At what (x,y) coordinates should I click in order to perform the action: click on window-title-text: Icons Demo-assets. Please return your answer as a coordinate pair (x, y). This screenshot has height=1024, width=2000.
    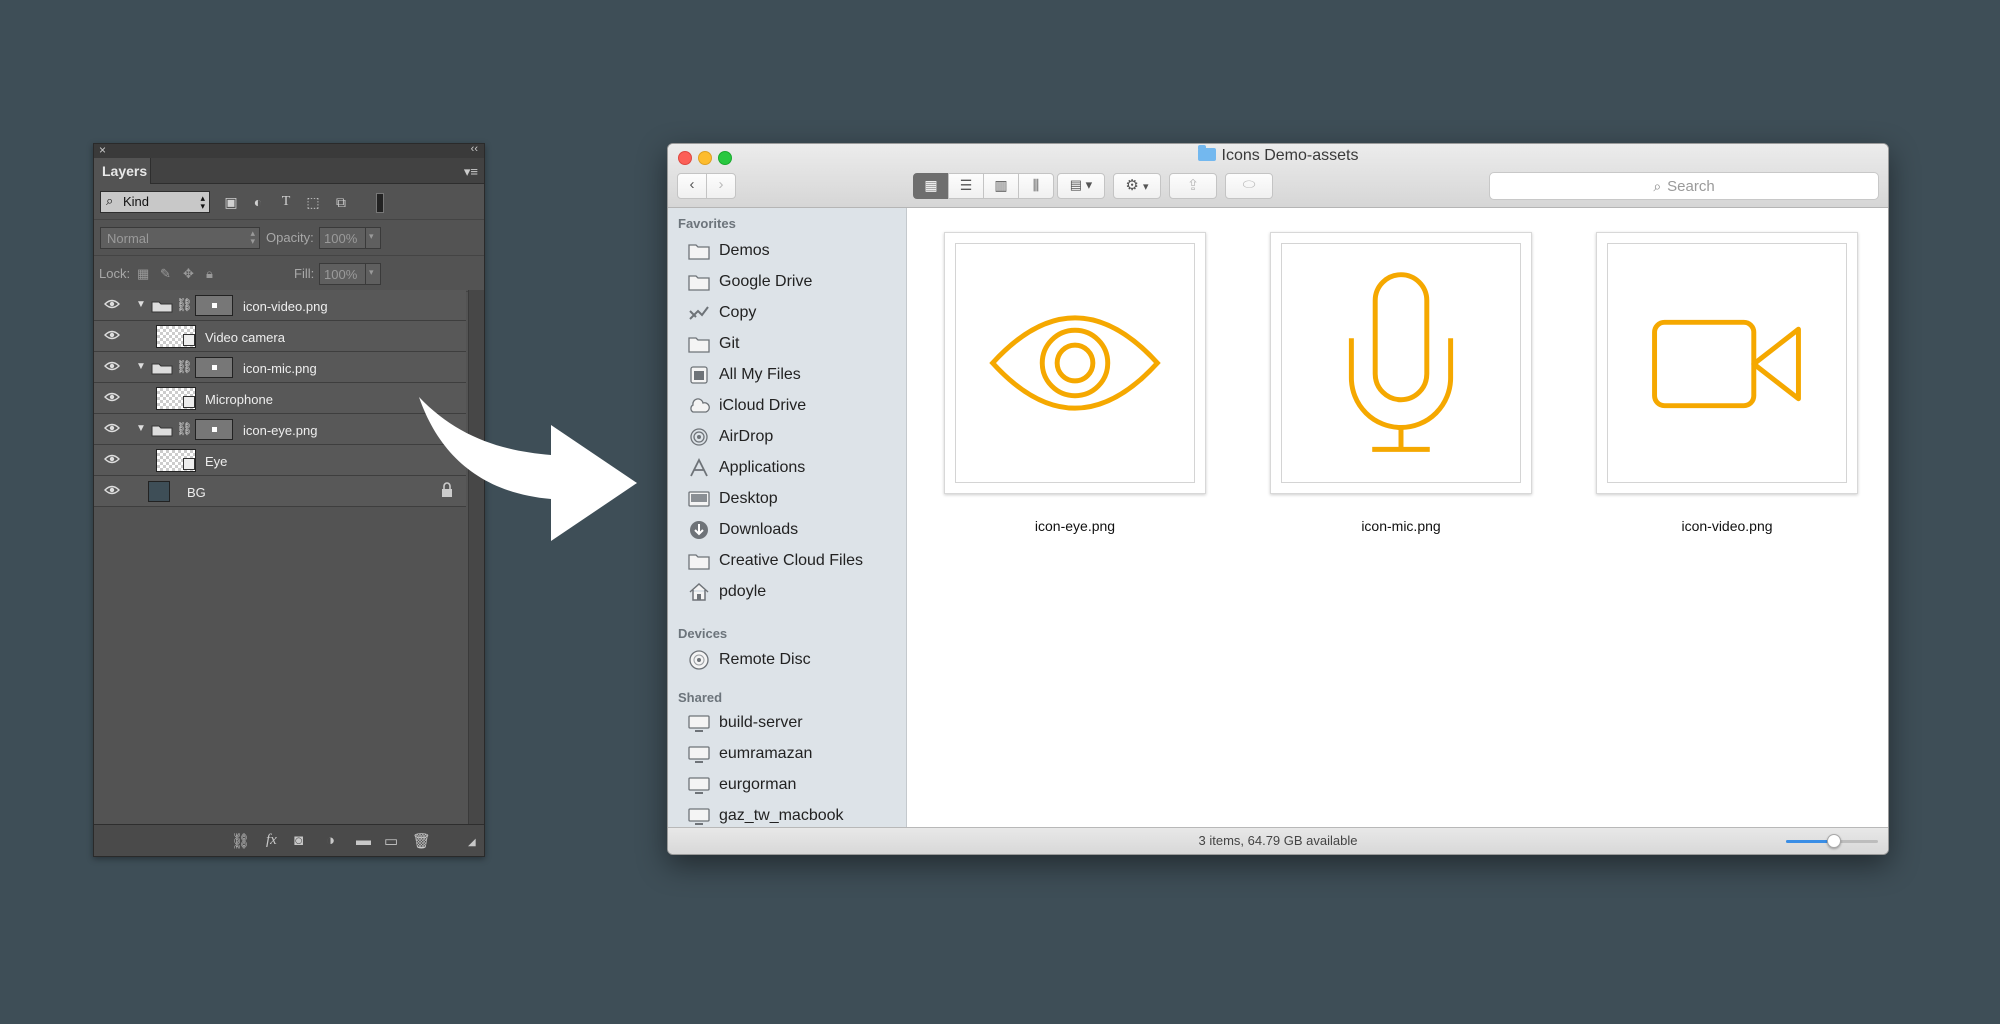
    Looking at the image, I should click on (1290, 155).